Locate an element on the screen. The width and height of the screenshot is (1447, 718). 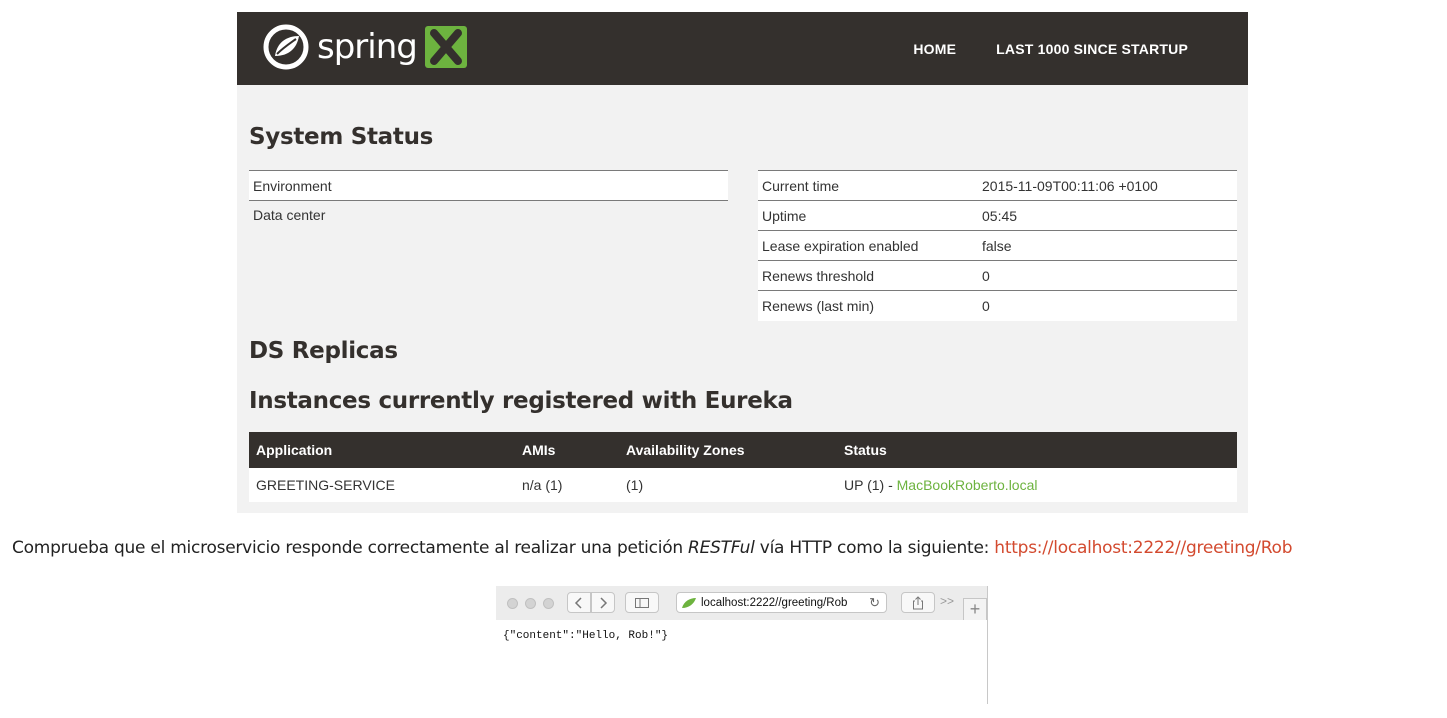
back-button is located at coordinates (579, 602).